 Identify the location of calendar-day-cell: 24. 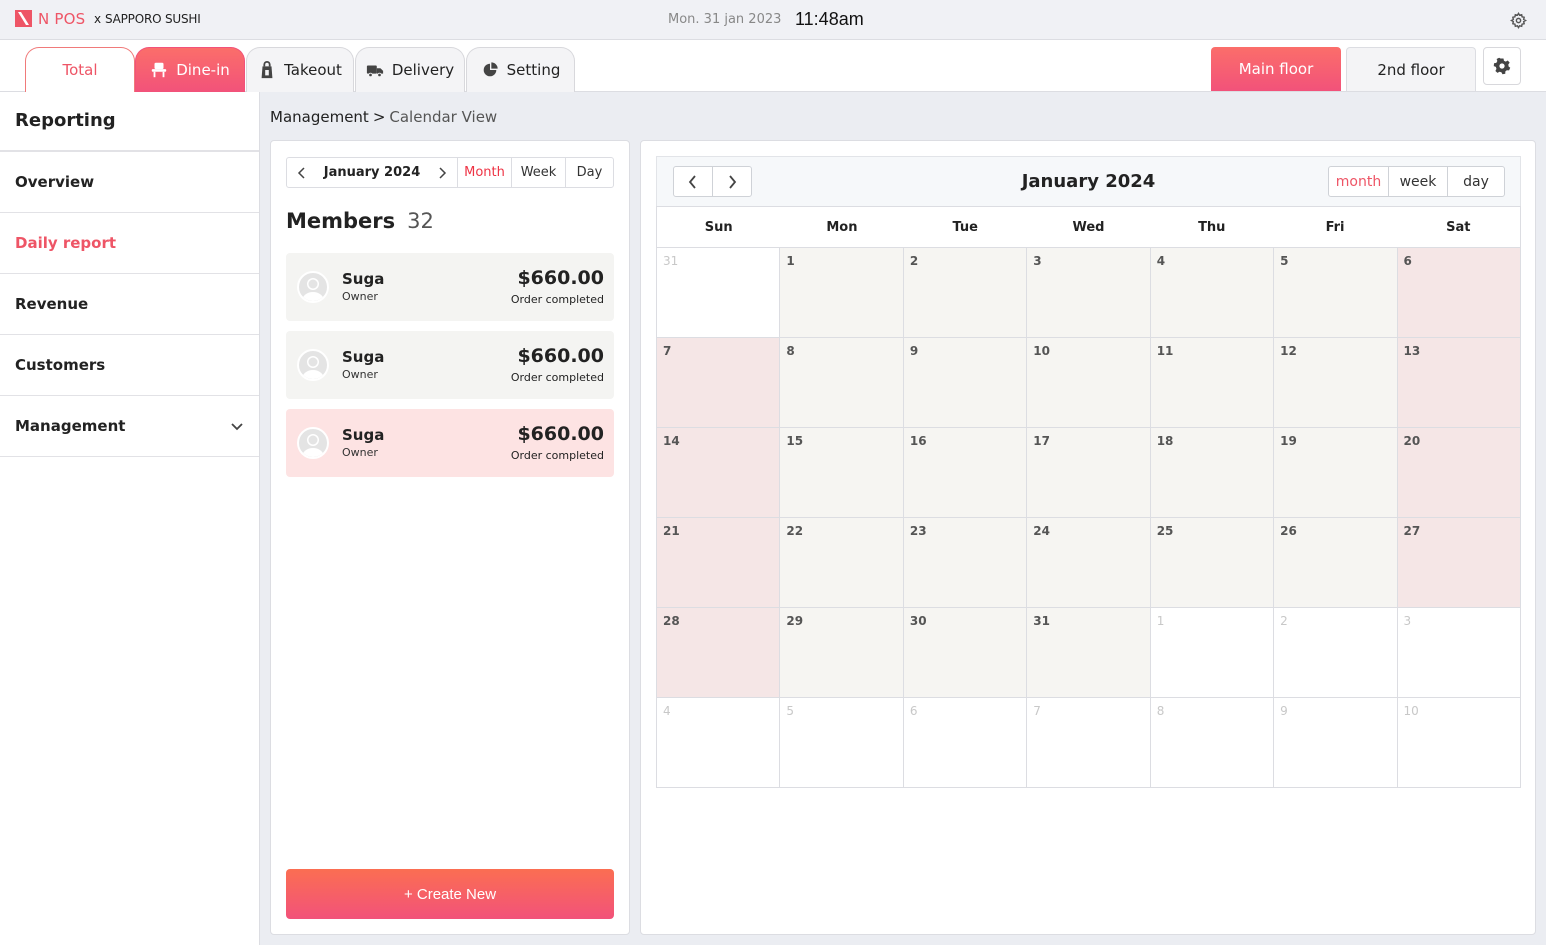
(1088, 562).